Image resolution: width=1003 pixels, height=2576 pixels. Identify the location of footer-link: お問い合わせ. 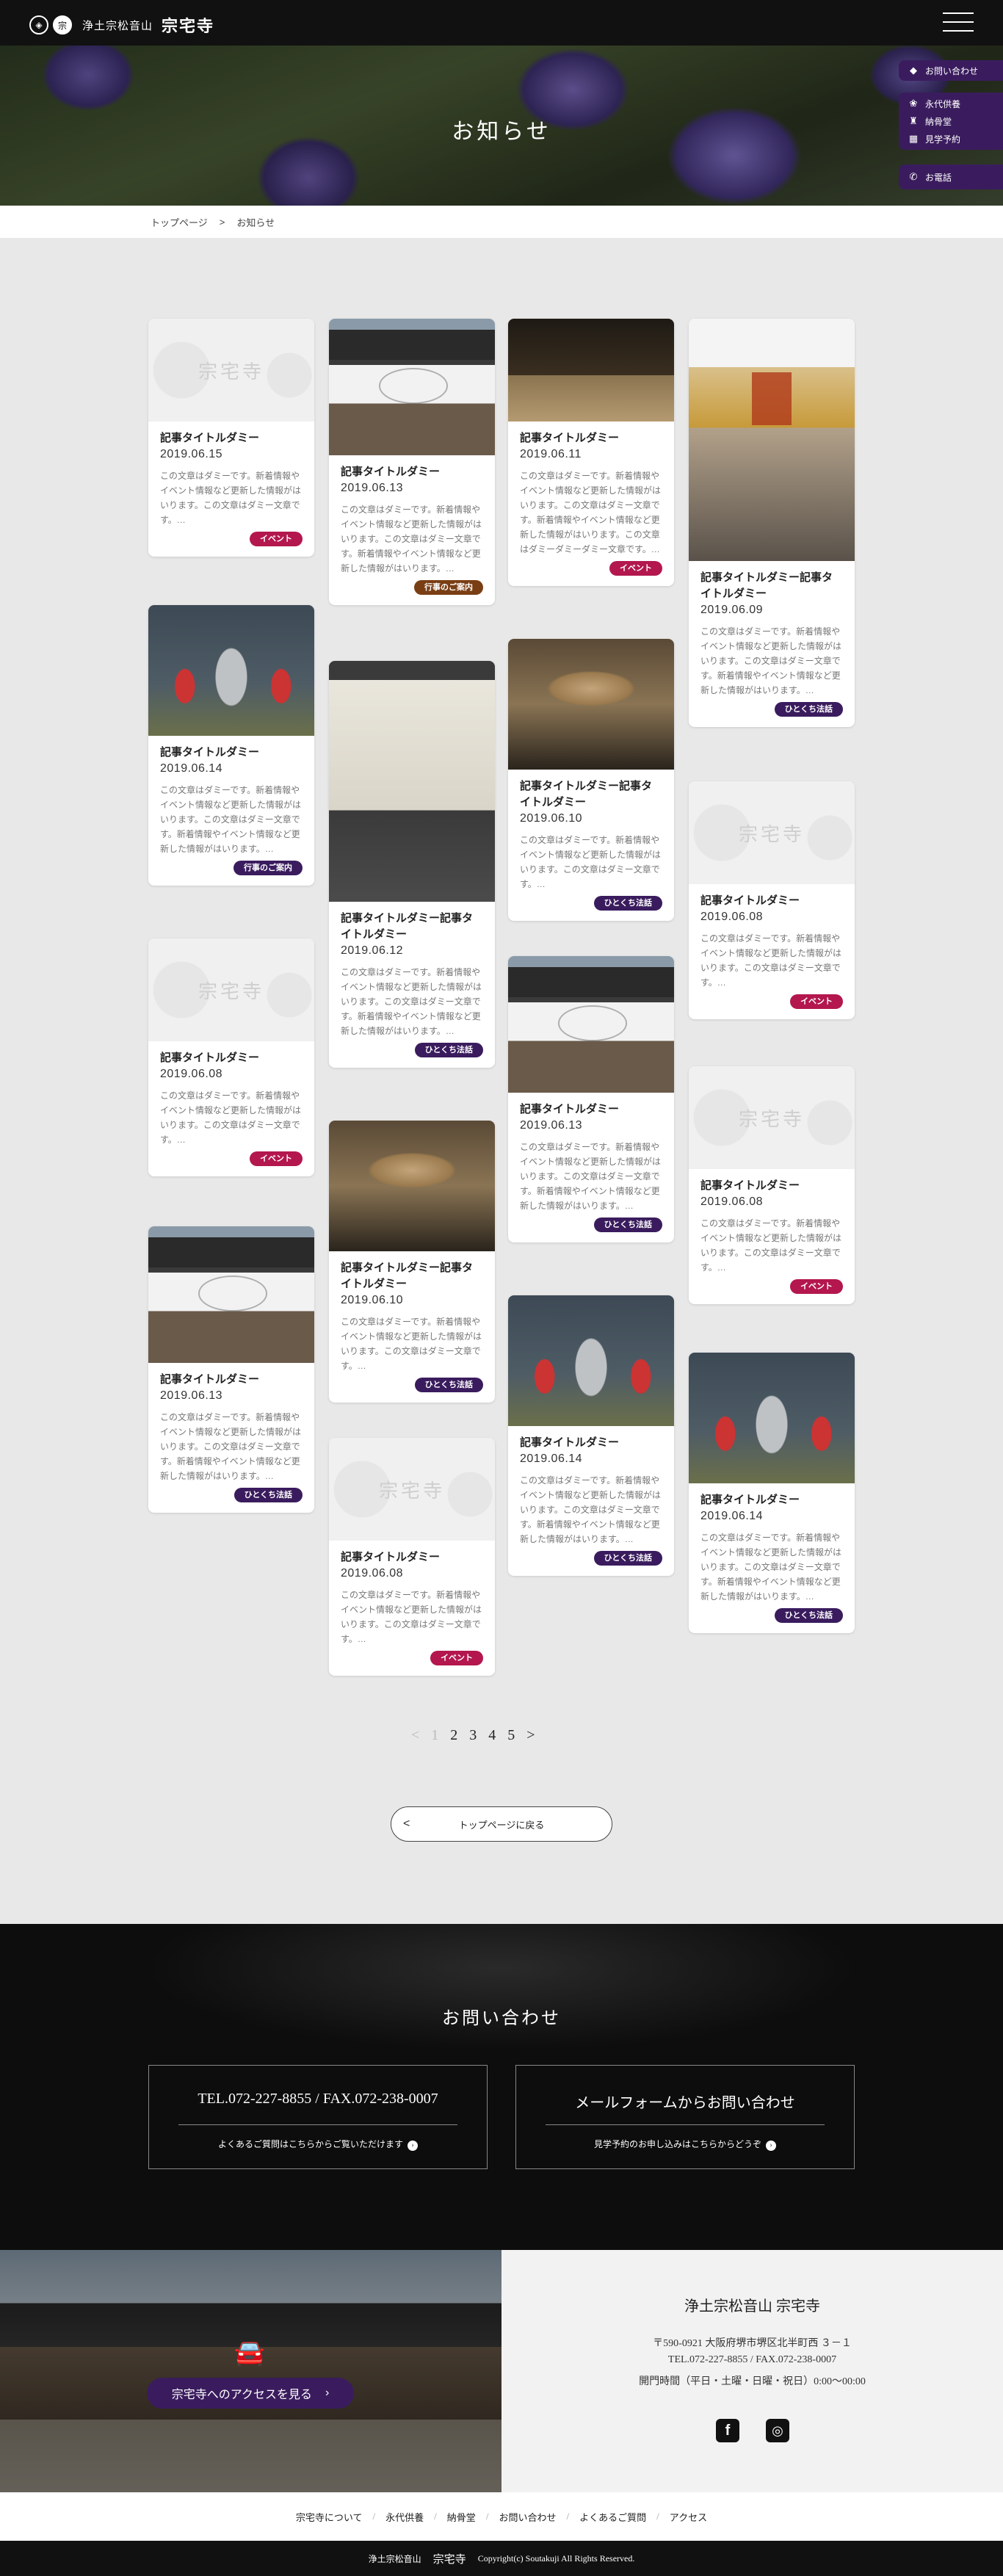
(527, 2517).